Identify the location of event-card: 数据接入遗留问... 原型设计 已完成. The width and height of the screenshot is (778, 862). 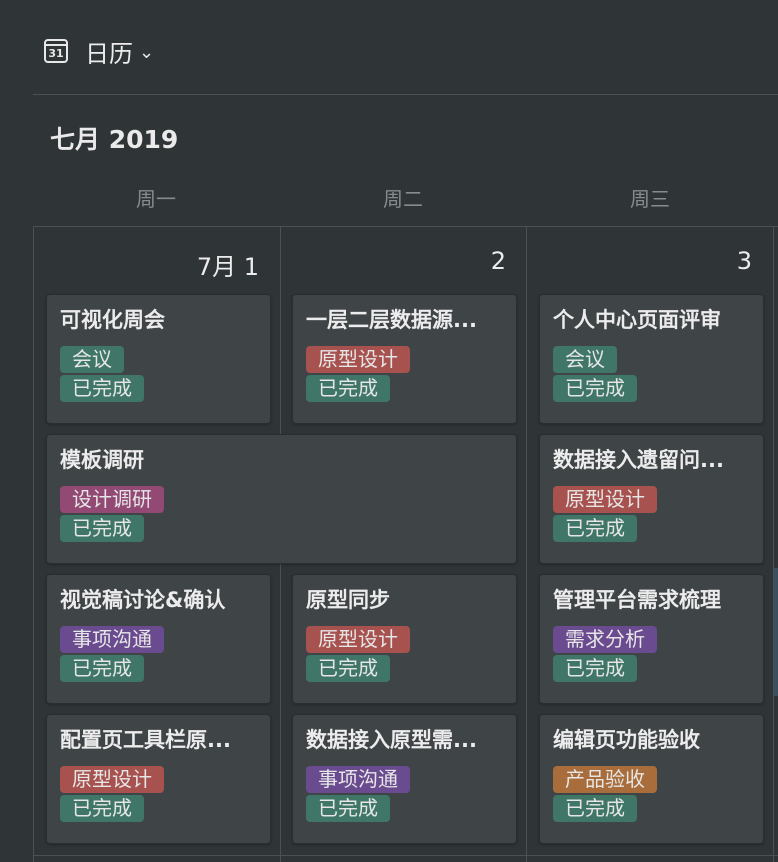
(651, 499).